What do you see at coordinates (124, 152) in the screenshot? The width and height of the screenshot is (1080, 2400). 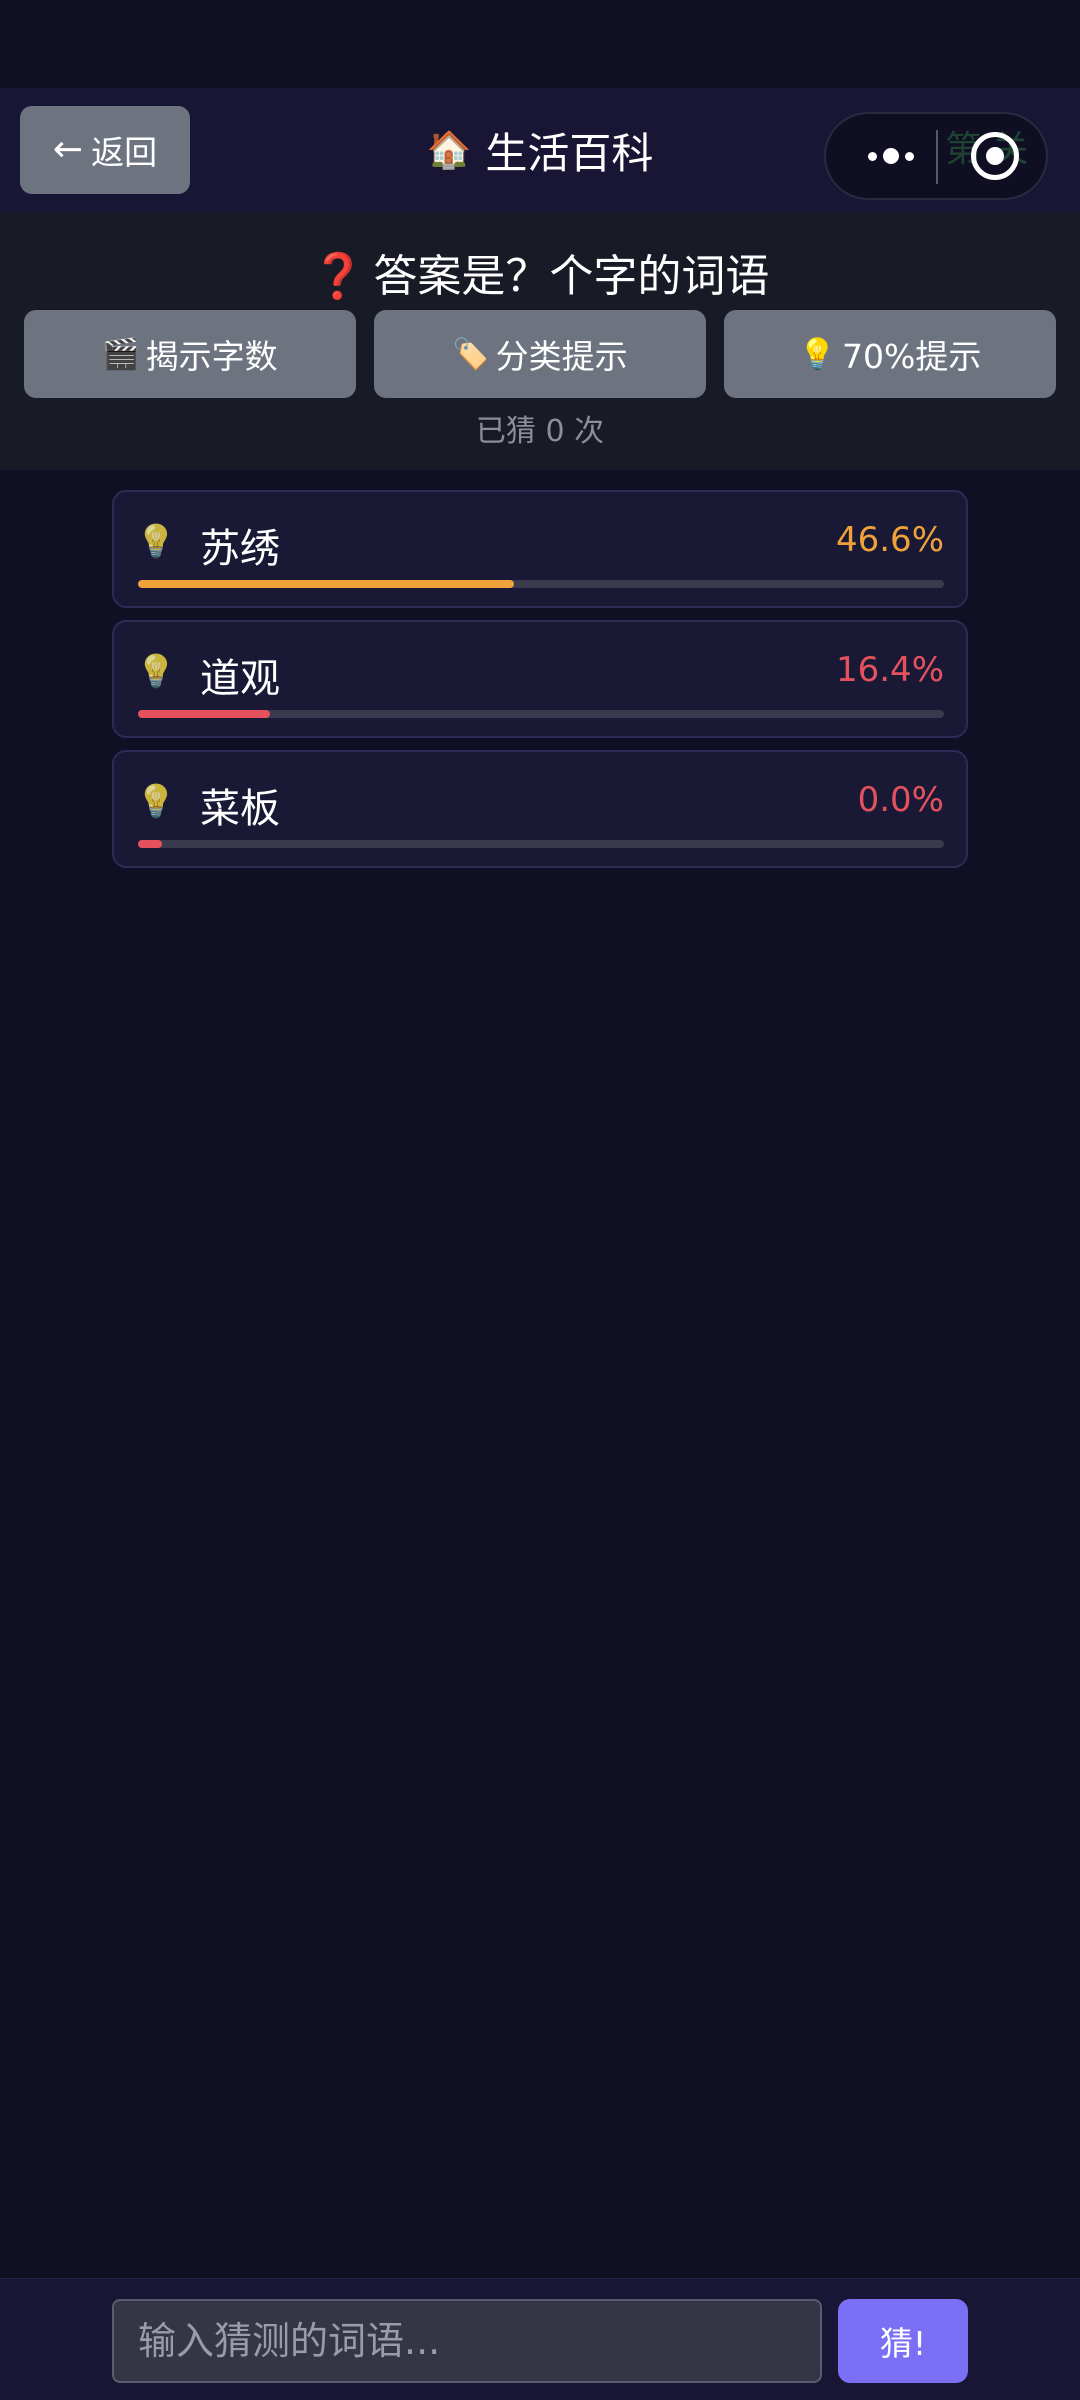 I see `back-button-label: 返回` at bounding box center [124, 152].